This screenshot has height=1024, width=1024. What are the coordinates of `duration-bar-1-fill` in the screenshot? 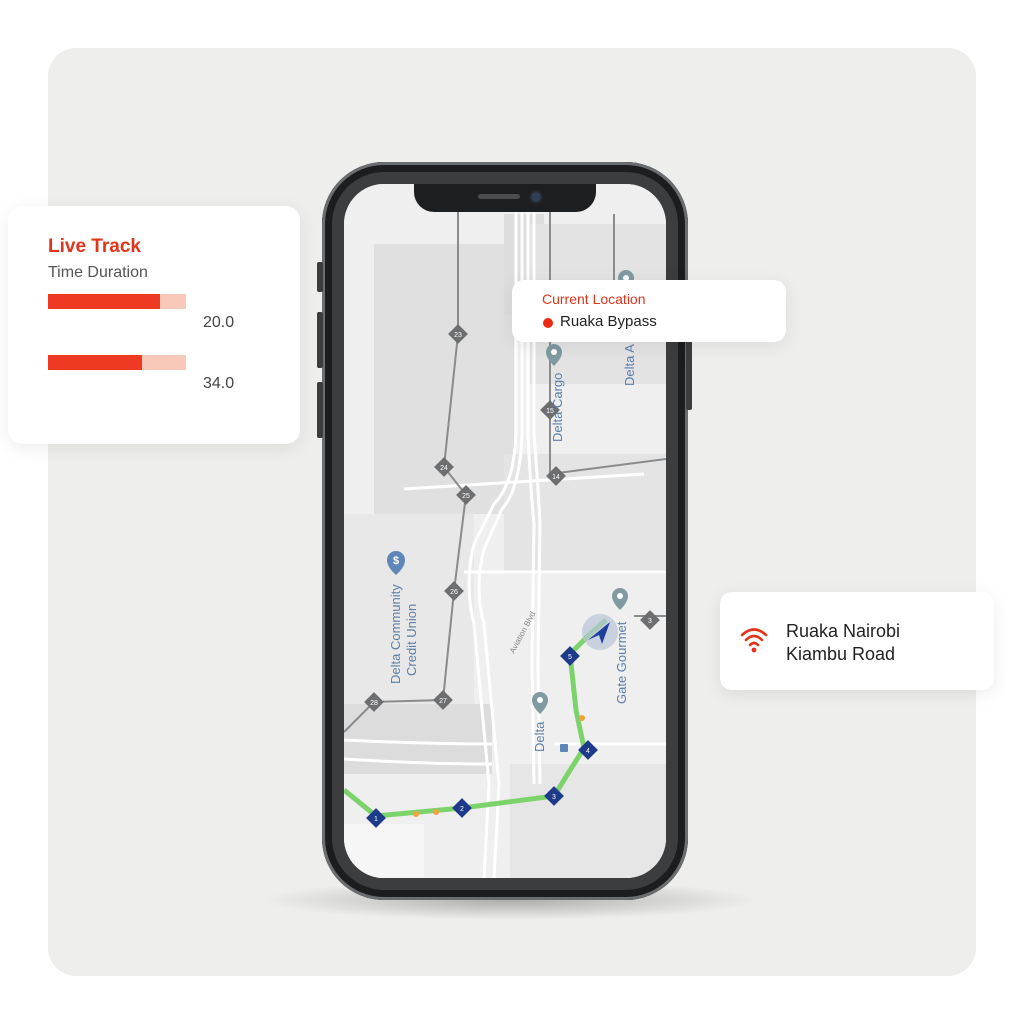 It's located at (104, 301).